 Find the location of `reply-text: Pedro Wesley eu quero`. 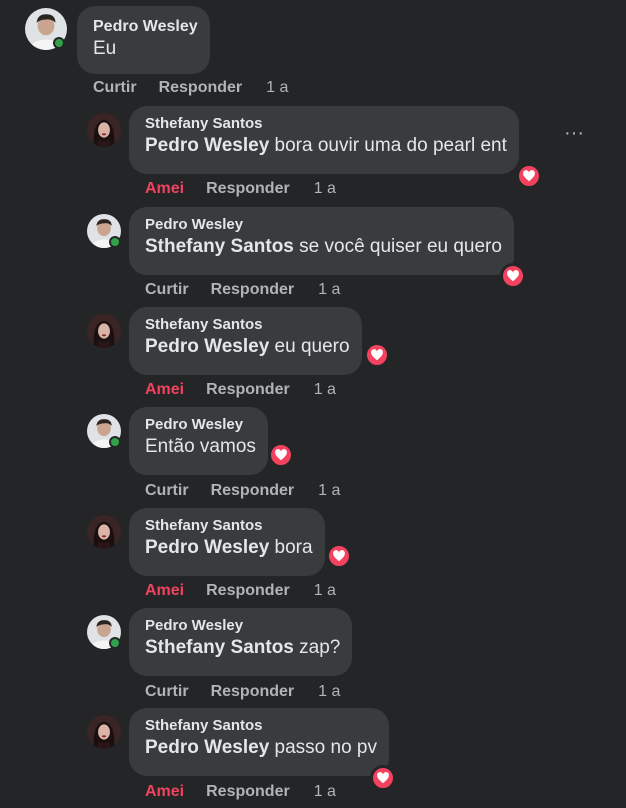

reply-text: Pedro Wesley eu quero is located at coordinates (247, 347).